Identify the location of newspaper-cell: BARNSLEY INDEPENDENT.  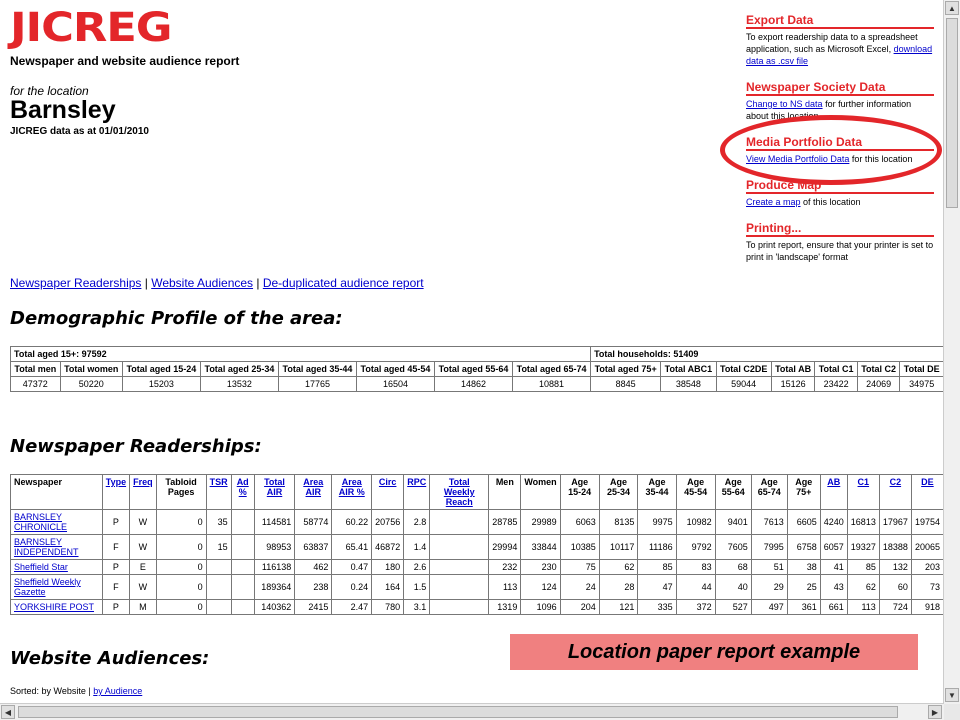
(56, 547).